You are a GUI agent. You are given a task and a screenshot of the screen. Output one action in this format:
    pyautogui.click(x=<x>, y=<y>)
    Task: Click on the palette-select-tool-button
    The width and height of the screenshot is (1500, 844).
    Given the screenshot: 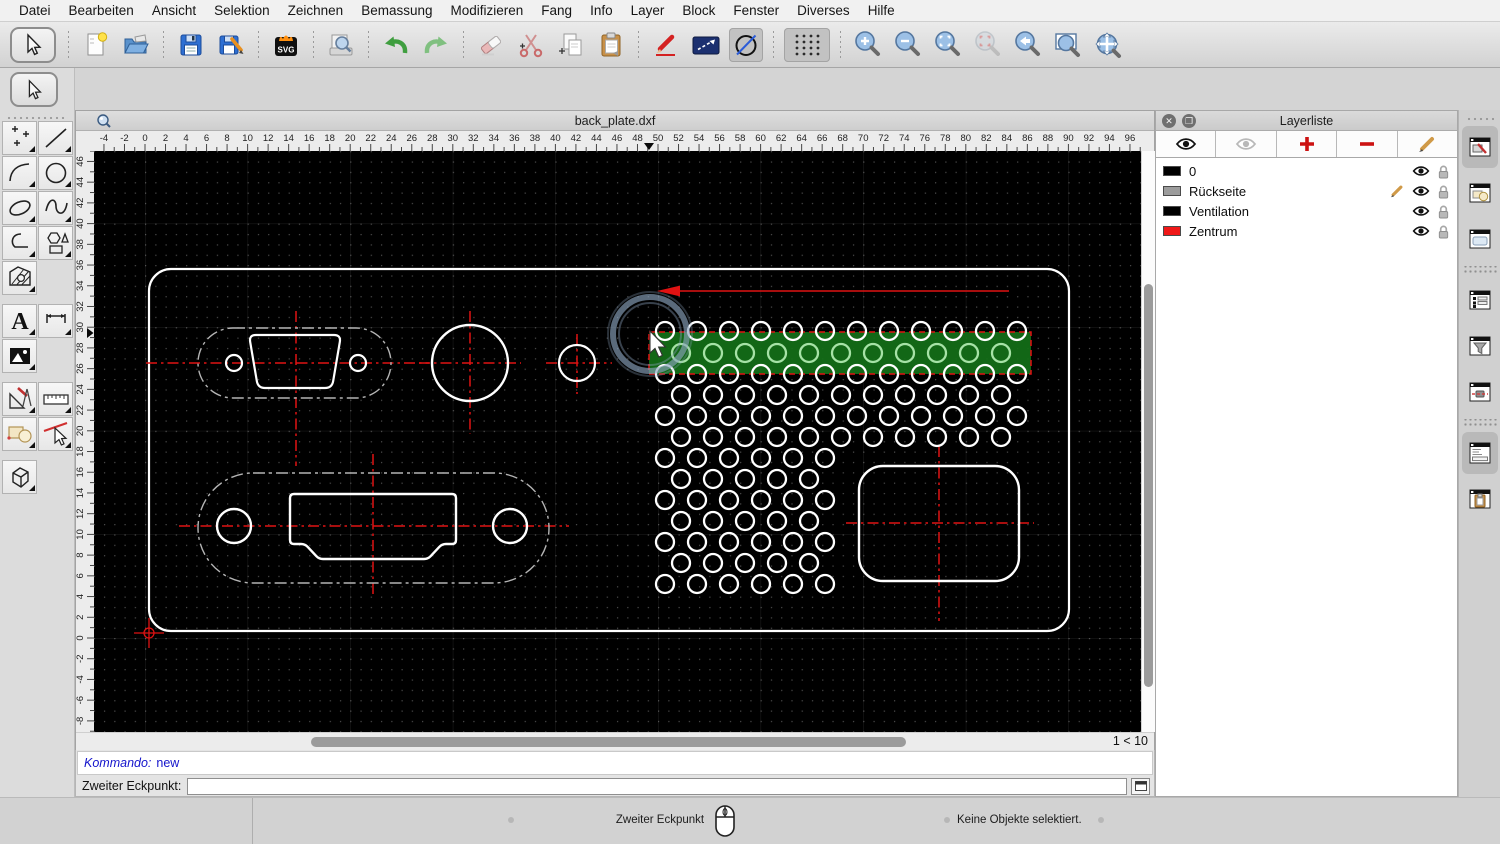 What is the action you would take?
    pyautogui.click(x=34, y=89)
    